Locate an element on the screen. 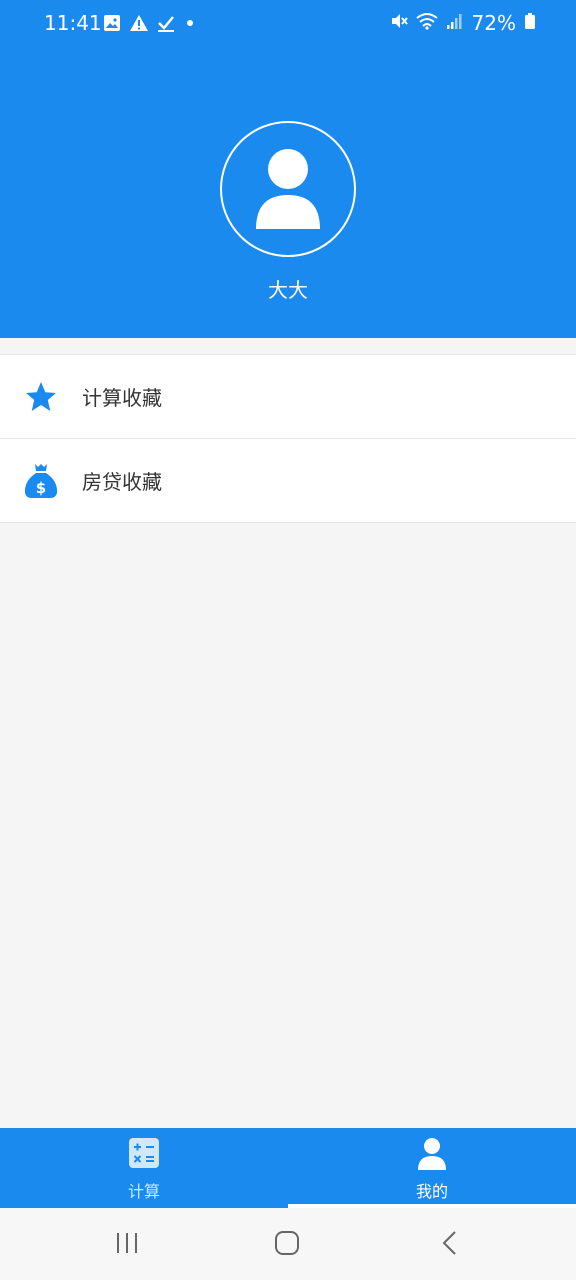 This screenshot has height=1280, width=576. system-nav-bar is located at coordinates (288, 1244).